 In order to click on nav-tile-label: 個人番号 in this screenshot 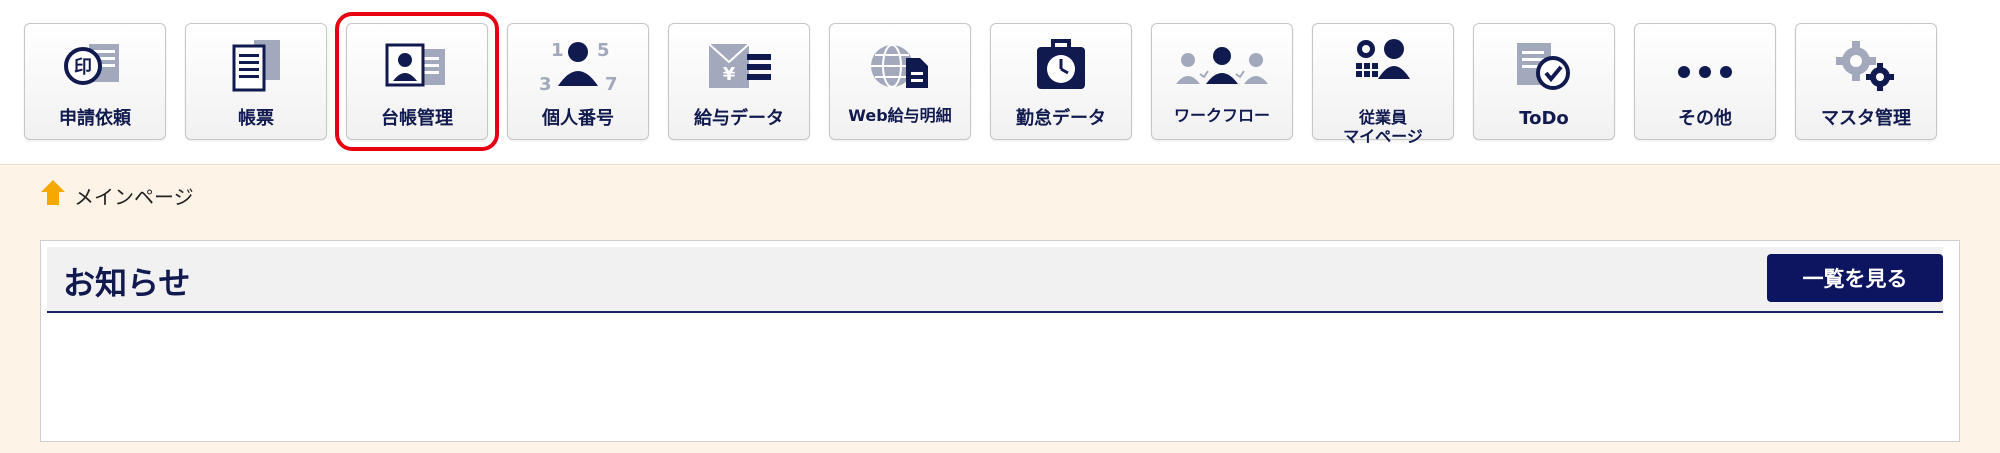, I will do `click(578, 118)`.